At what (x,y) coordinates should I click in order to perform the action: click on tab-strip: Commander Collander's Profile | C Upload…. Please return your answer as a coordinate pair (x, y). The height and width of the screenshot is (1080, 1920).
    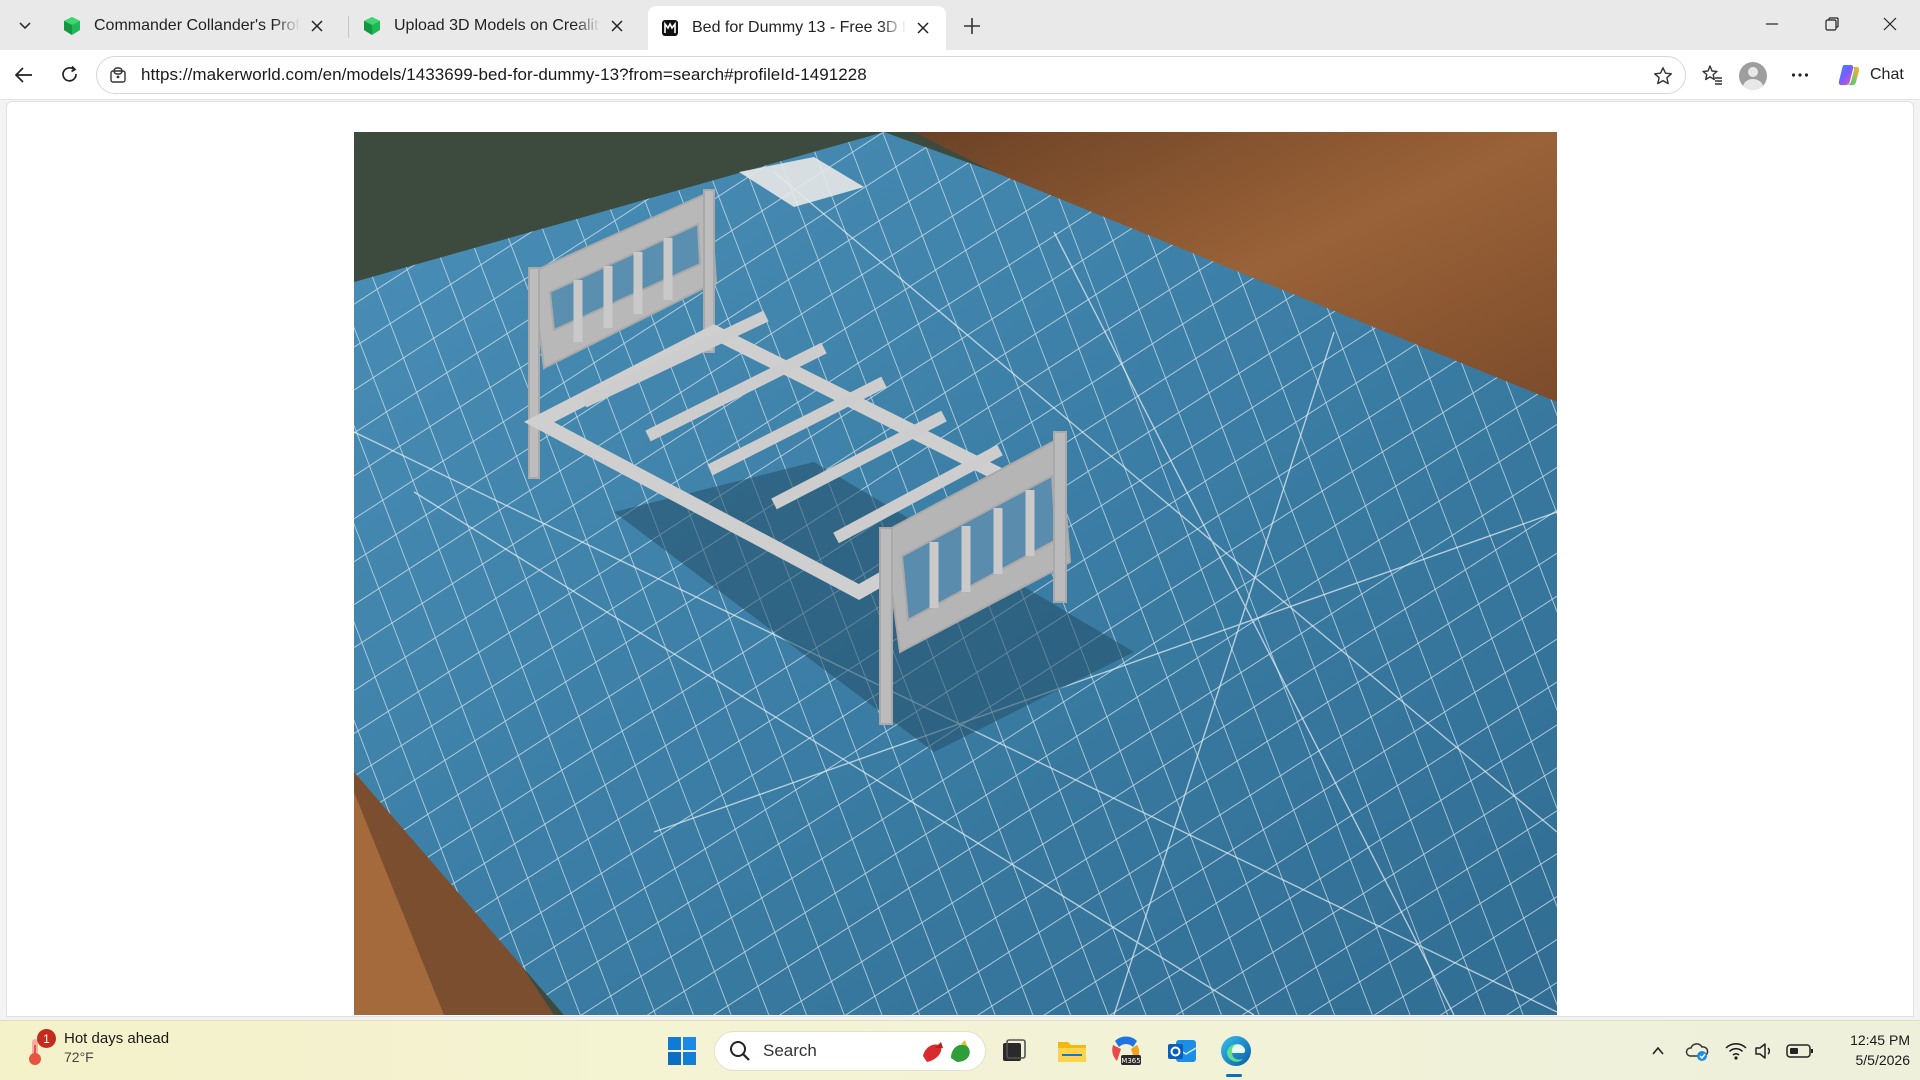
    Looking at the image, I should click on (960, 25).